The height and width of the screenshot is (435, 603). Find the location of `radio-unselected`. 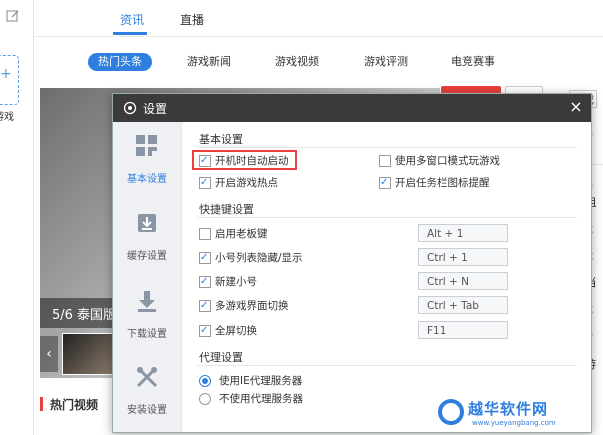

radio-unselected is located at coordinates (205, 399).